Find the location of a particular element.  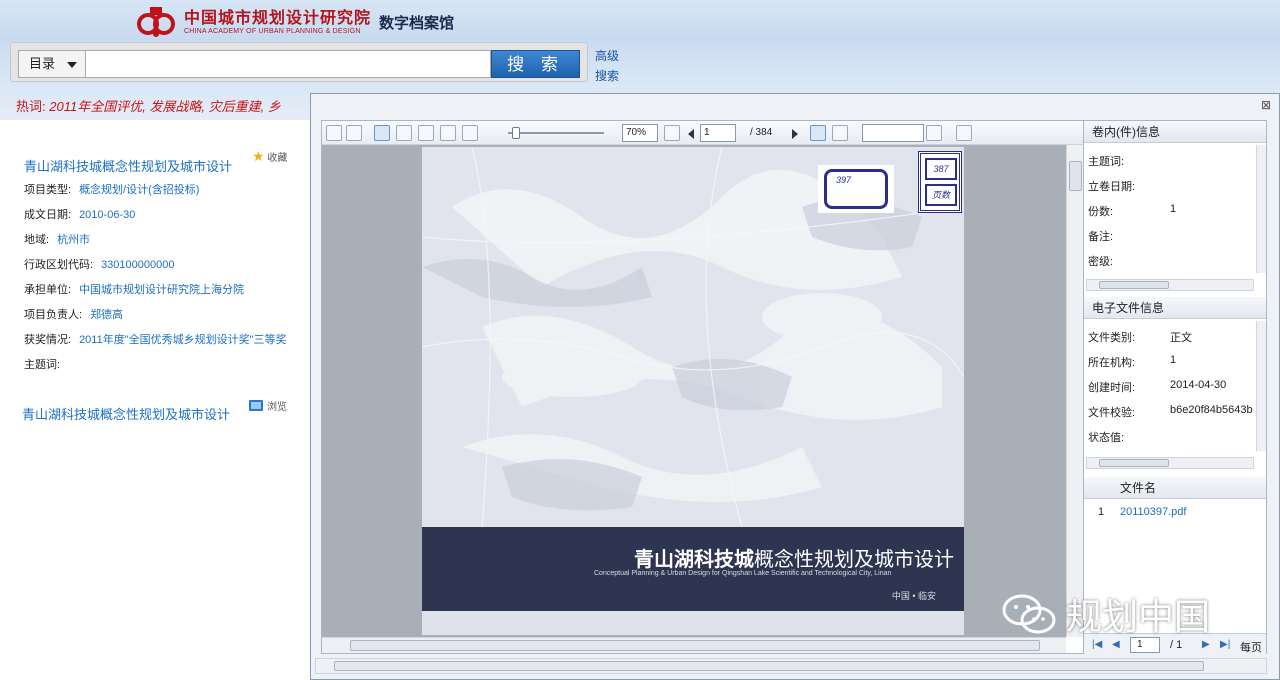

pdf-horizontal-scrollbar is located at coordinates (694, 645).